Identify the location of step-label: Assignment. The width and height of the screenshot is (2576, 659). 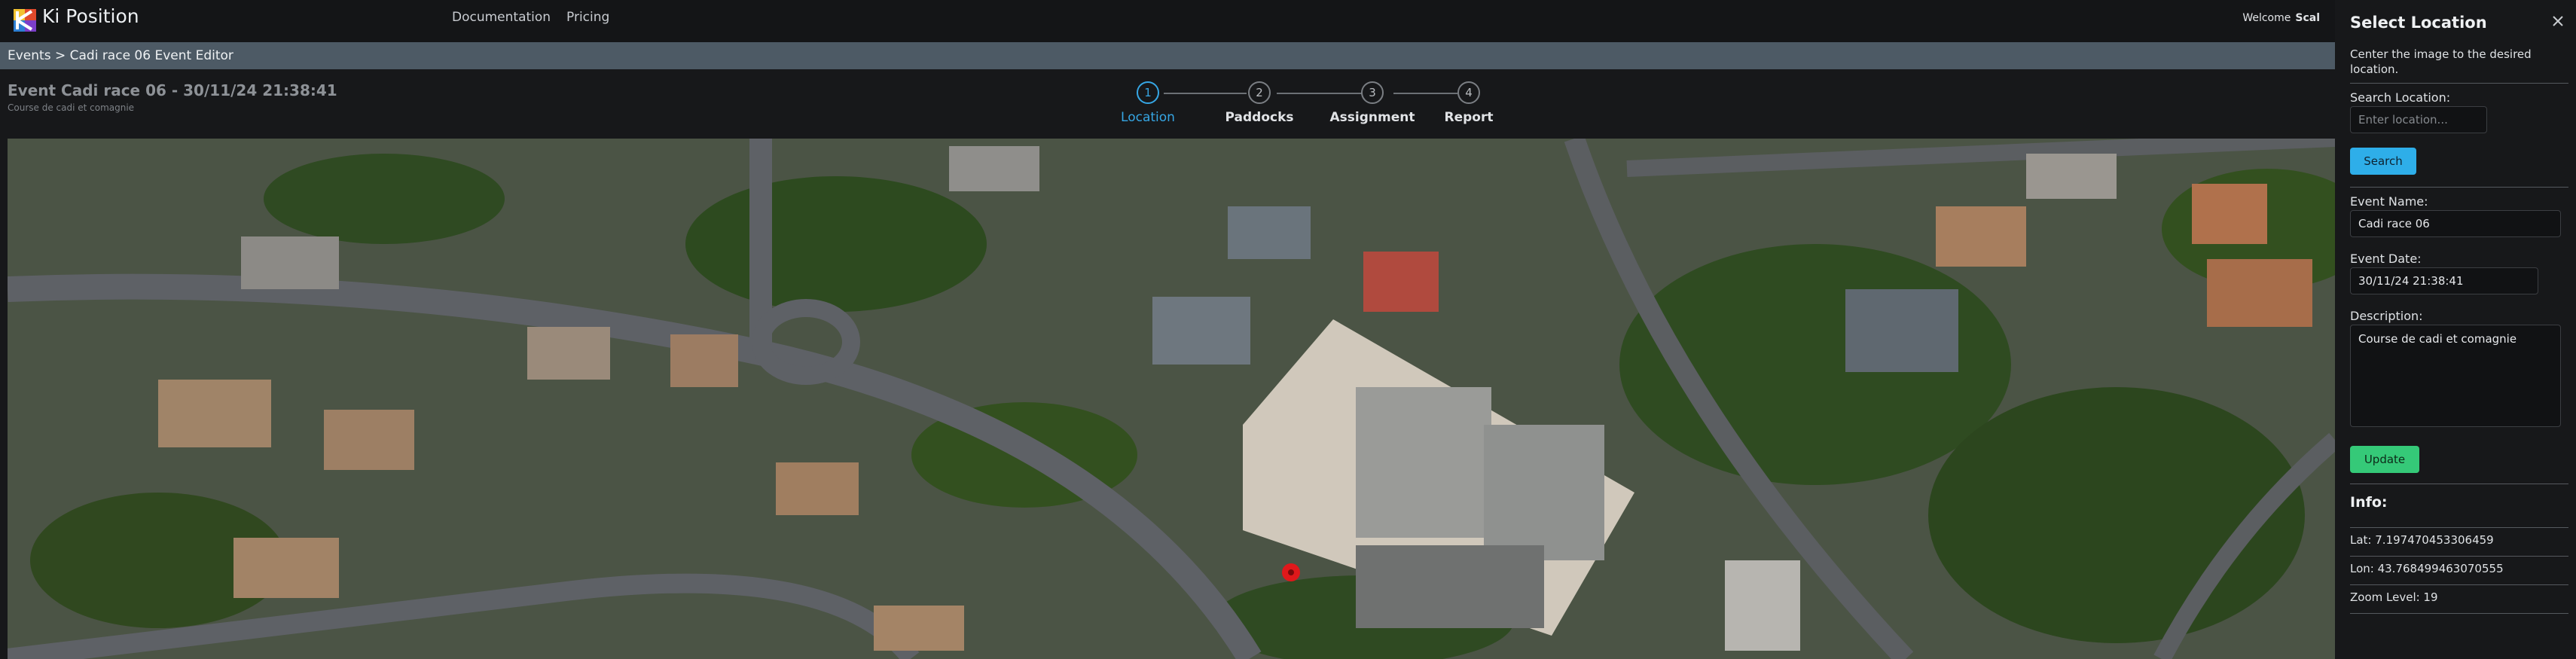
(1372, 117).